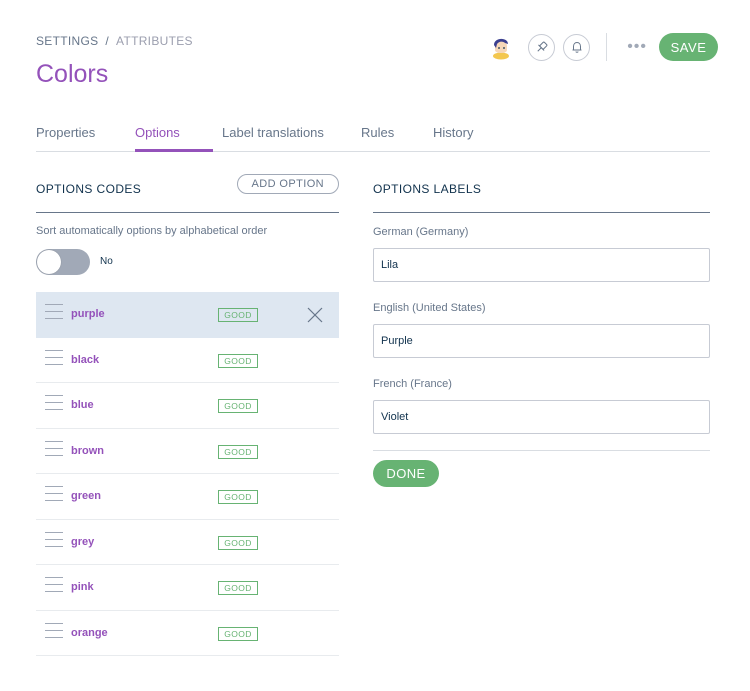  Describe the element at coordinates (89, 189) in the screenshot. I see `options-codes-title: OPTIONS CODES` at that location.